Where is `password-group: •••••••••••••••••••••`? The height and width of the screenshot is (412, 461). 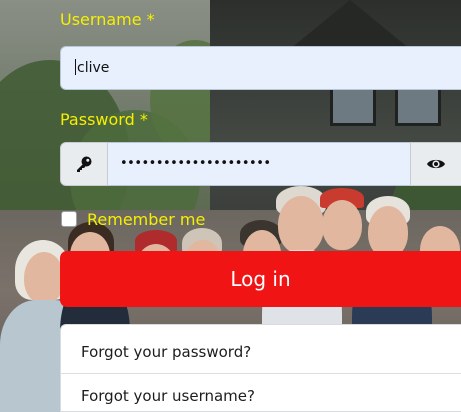 password-group: ••••••••••••••••••••• is located at coordinates (260, 164).